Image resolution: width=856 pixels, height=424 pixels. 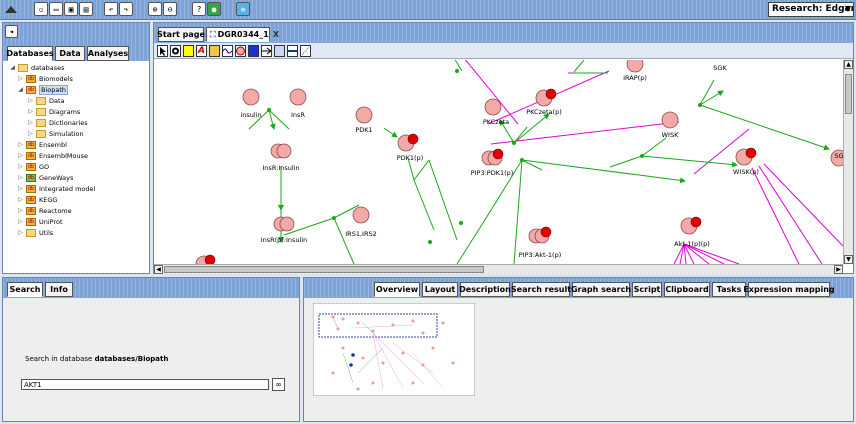 I want to click on scroll-left-icon: ◀, so click(x=158, y=269).